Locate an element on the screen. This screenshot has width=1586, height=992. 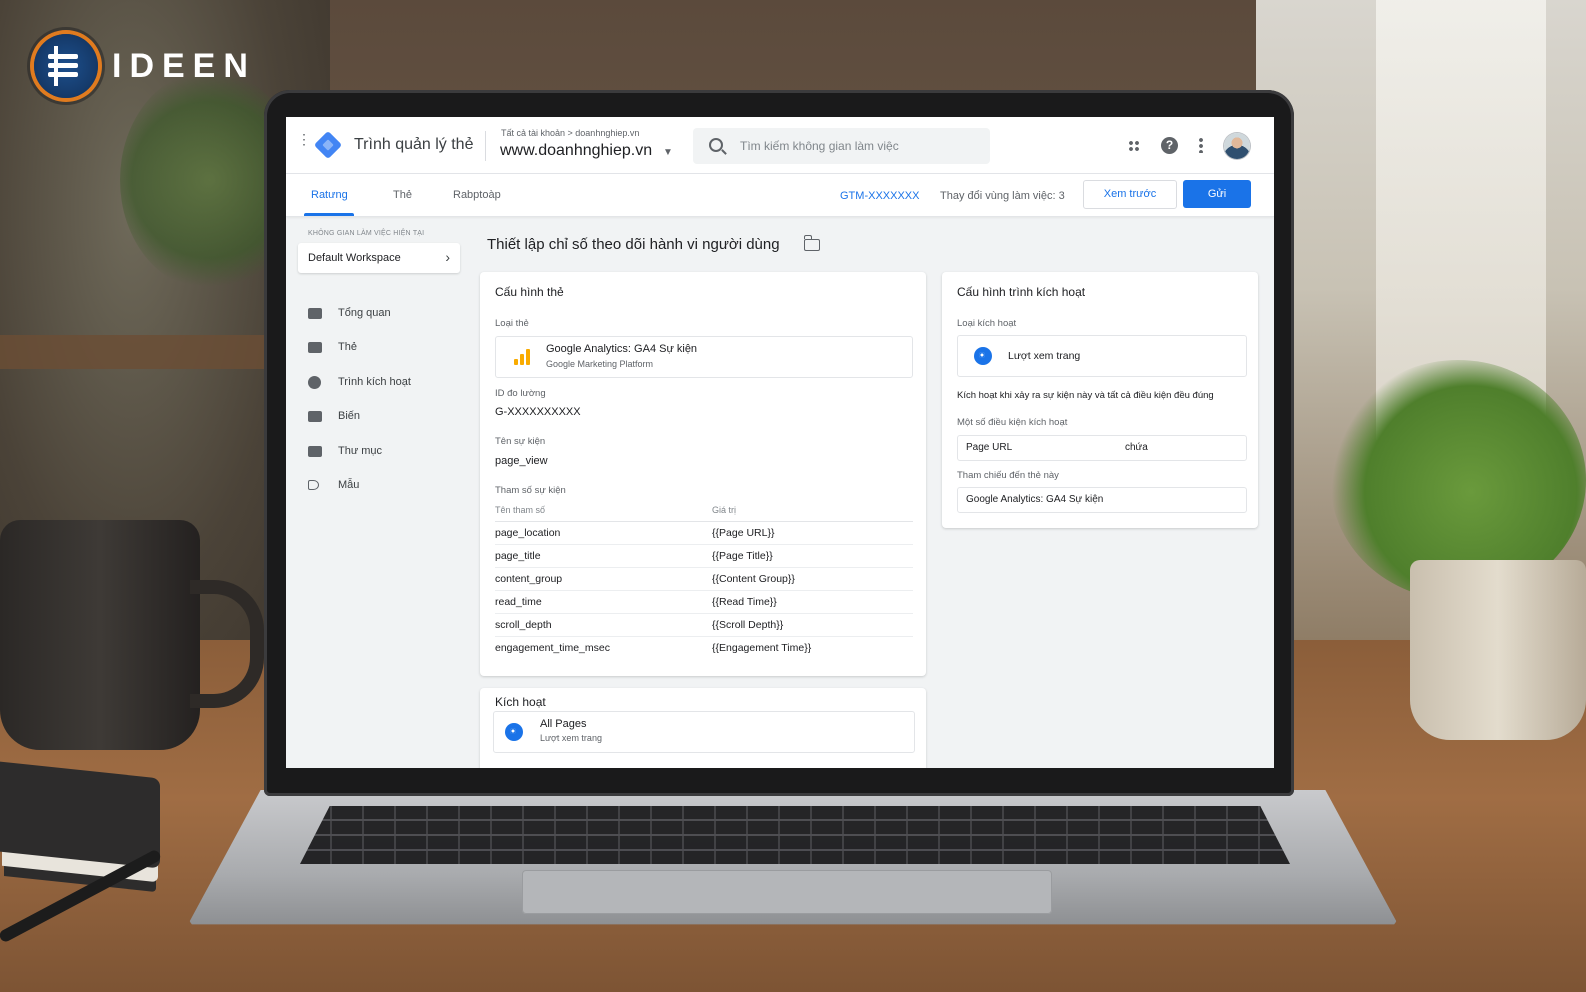
sidebar-item-tags: Thẻ is located at coordinates (383, 349).